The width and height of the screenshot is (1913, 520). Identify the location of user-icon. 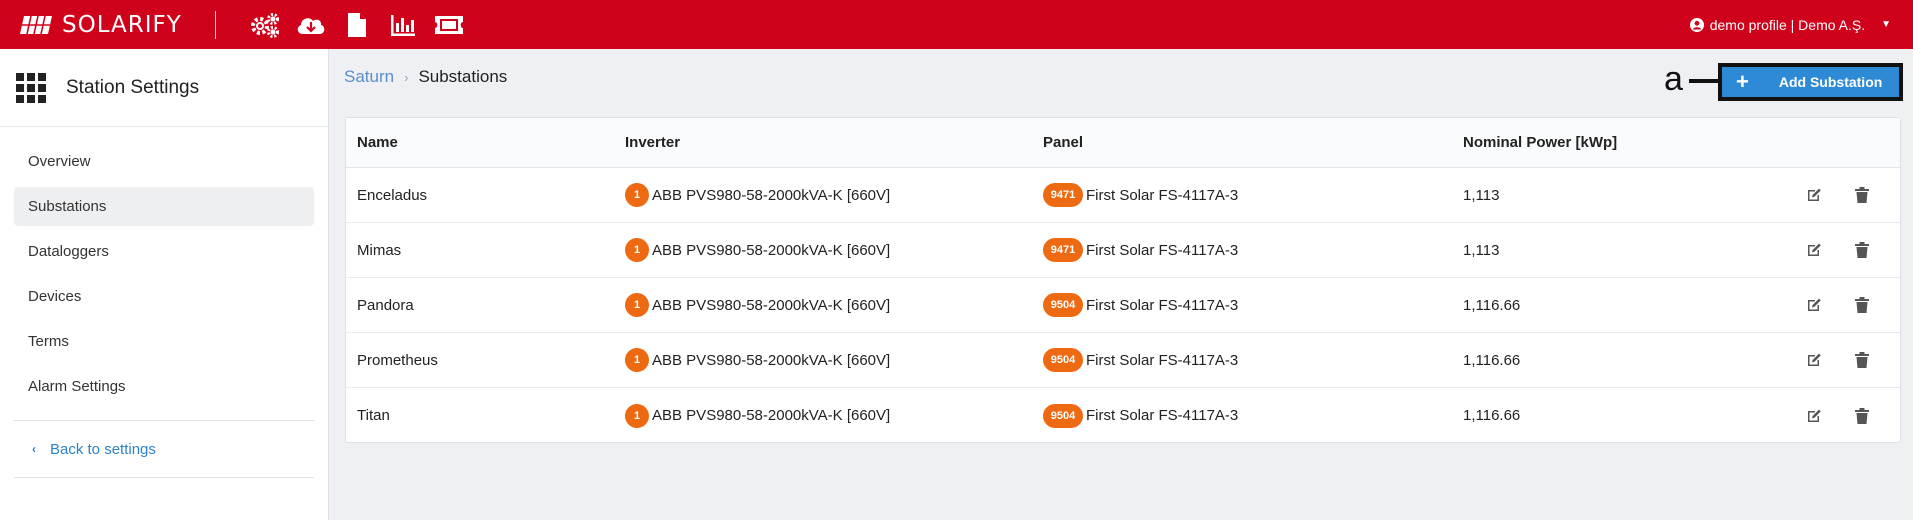
(1696, 24).